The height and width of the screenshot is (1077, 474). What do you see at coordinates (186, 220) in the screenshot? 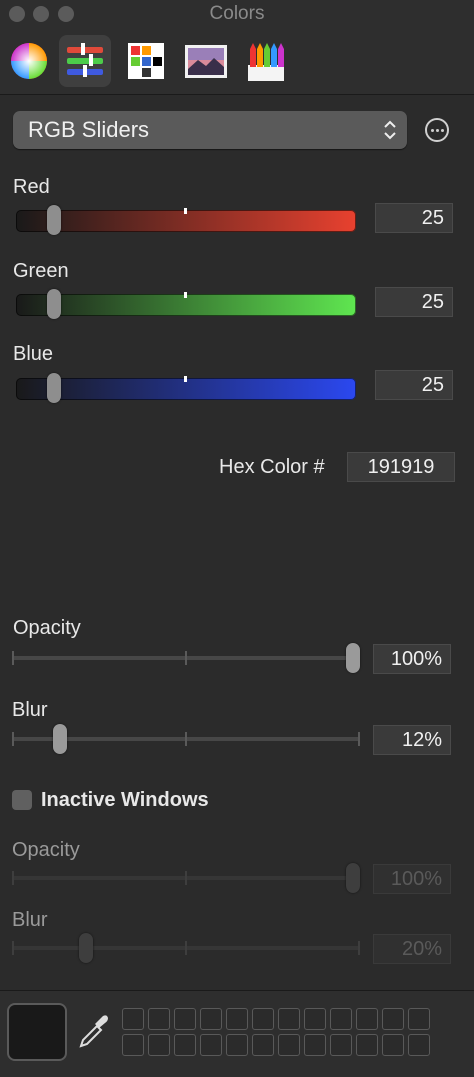
I see `red-slider` at bounding box center [186, 220].